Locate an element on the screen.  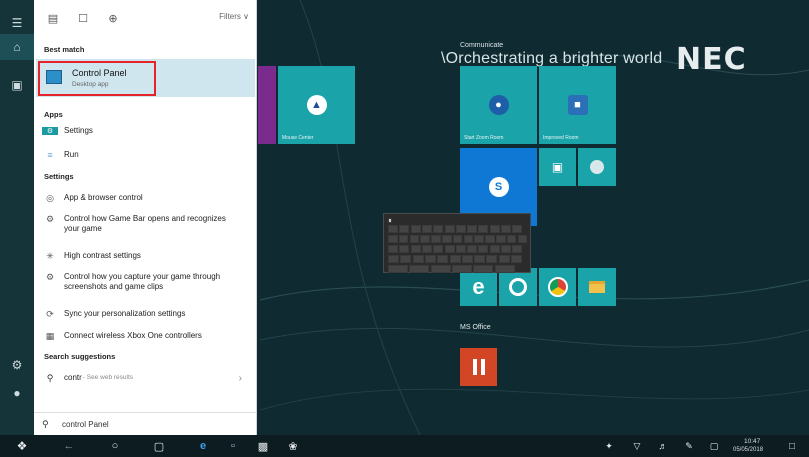
tile-file-explorer is located at coordinates (597, 287).